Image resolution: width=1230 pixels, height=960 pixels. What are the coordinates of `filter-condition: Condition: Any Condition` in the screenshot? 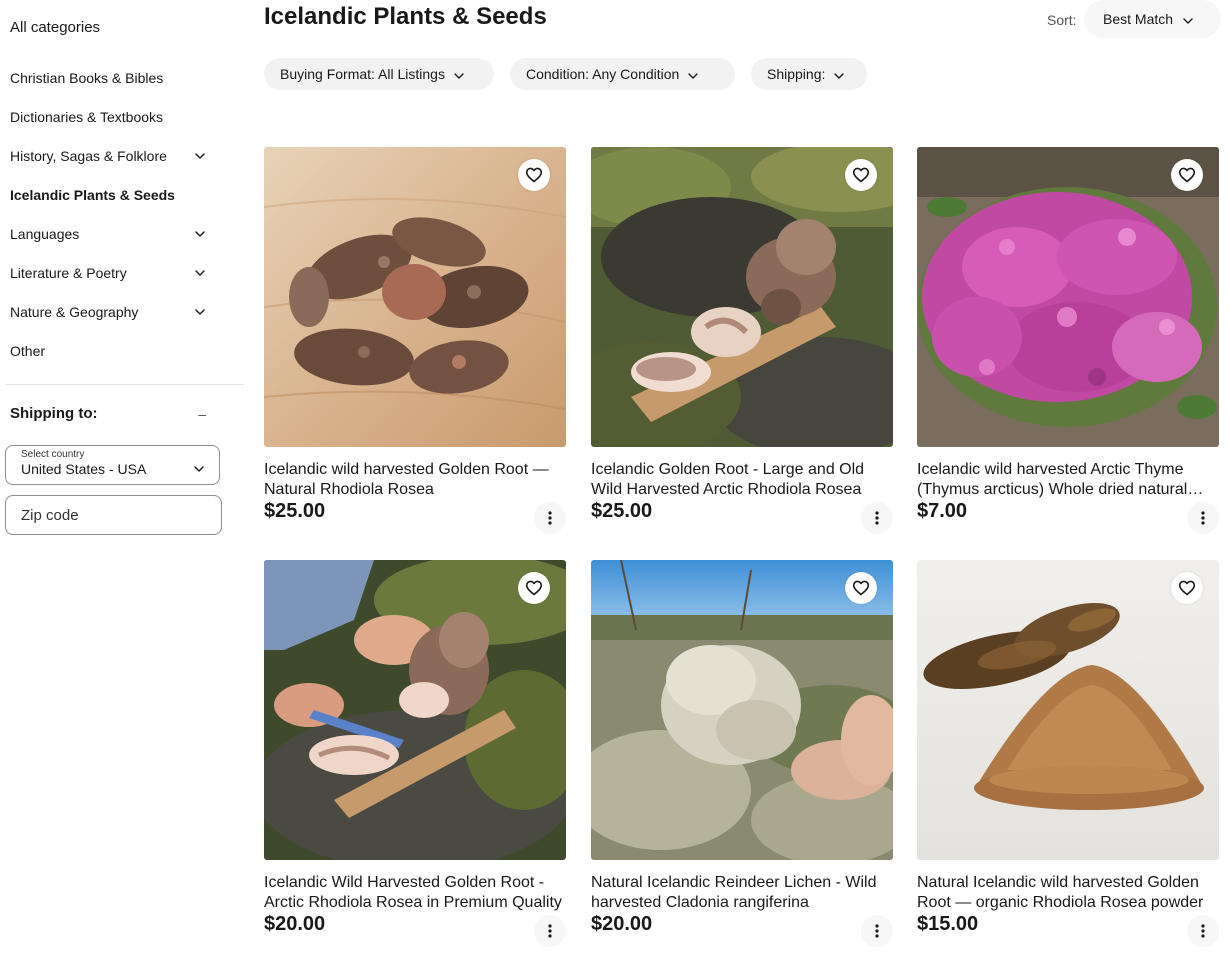 It's located at (622, 74).